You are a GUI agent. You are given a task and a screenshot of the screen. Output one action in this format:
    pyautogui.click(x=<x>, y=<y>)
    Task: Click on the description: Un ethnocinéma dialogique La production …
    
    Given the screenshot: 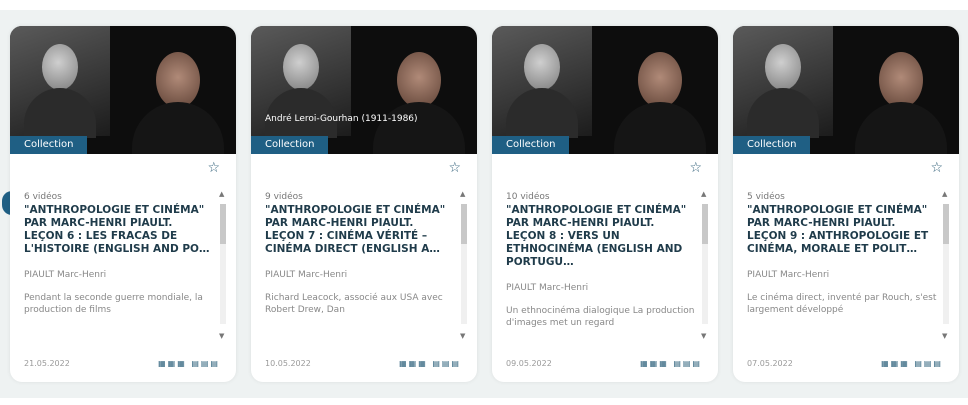 What is the action you would take?
    pyautogui.click(x=600, y=317)
    